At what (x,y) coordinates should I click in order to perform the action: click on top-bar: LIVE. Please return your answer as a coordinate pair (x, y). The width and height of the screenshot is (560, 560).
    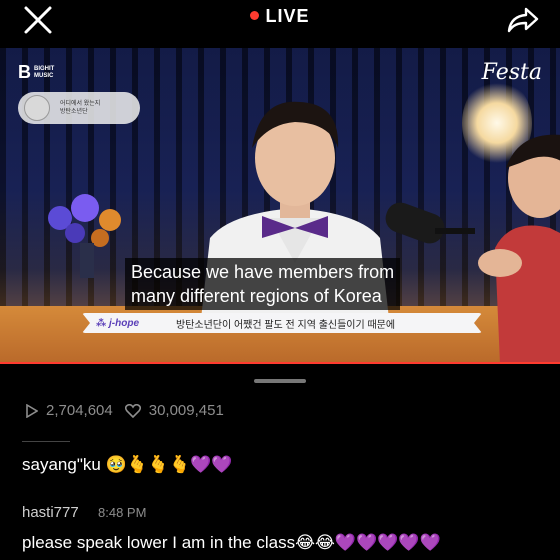
    Looking at the image, I should click on (280, 22).